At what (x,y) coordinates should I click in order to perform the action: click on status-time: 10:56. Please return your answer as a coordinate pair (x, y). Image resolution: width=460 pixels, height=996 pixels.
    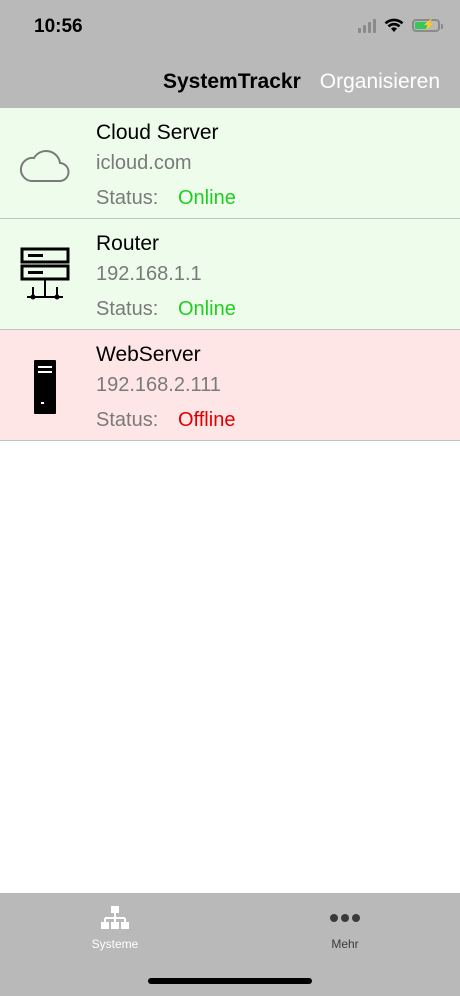
    Looking at the image, I should click on (58, 26).